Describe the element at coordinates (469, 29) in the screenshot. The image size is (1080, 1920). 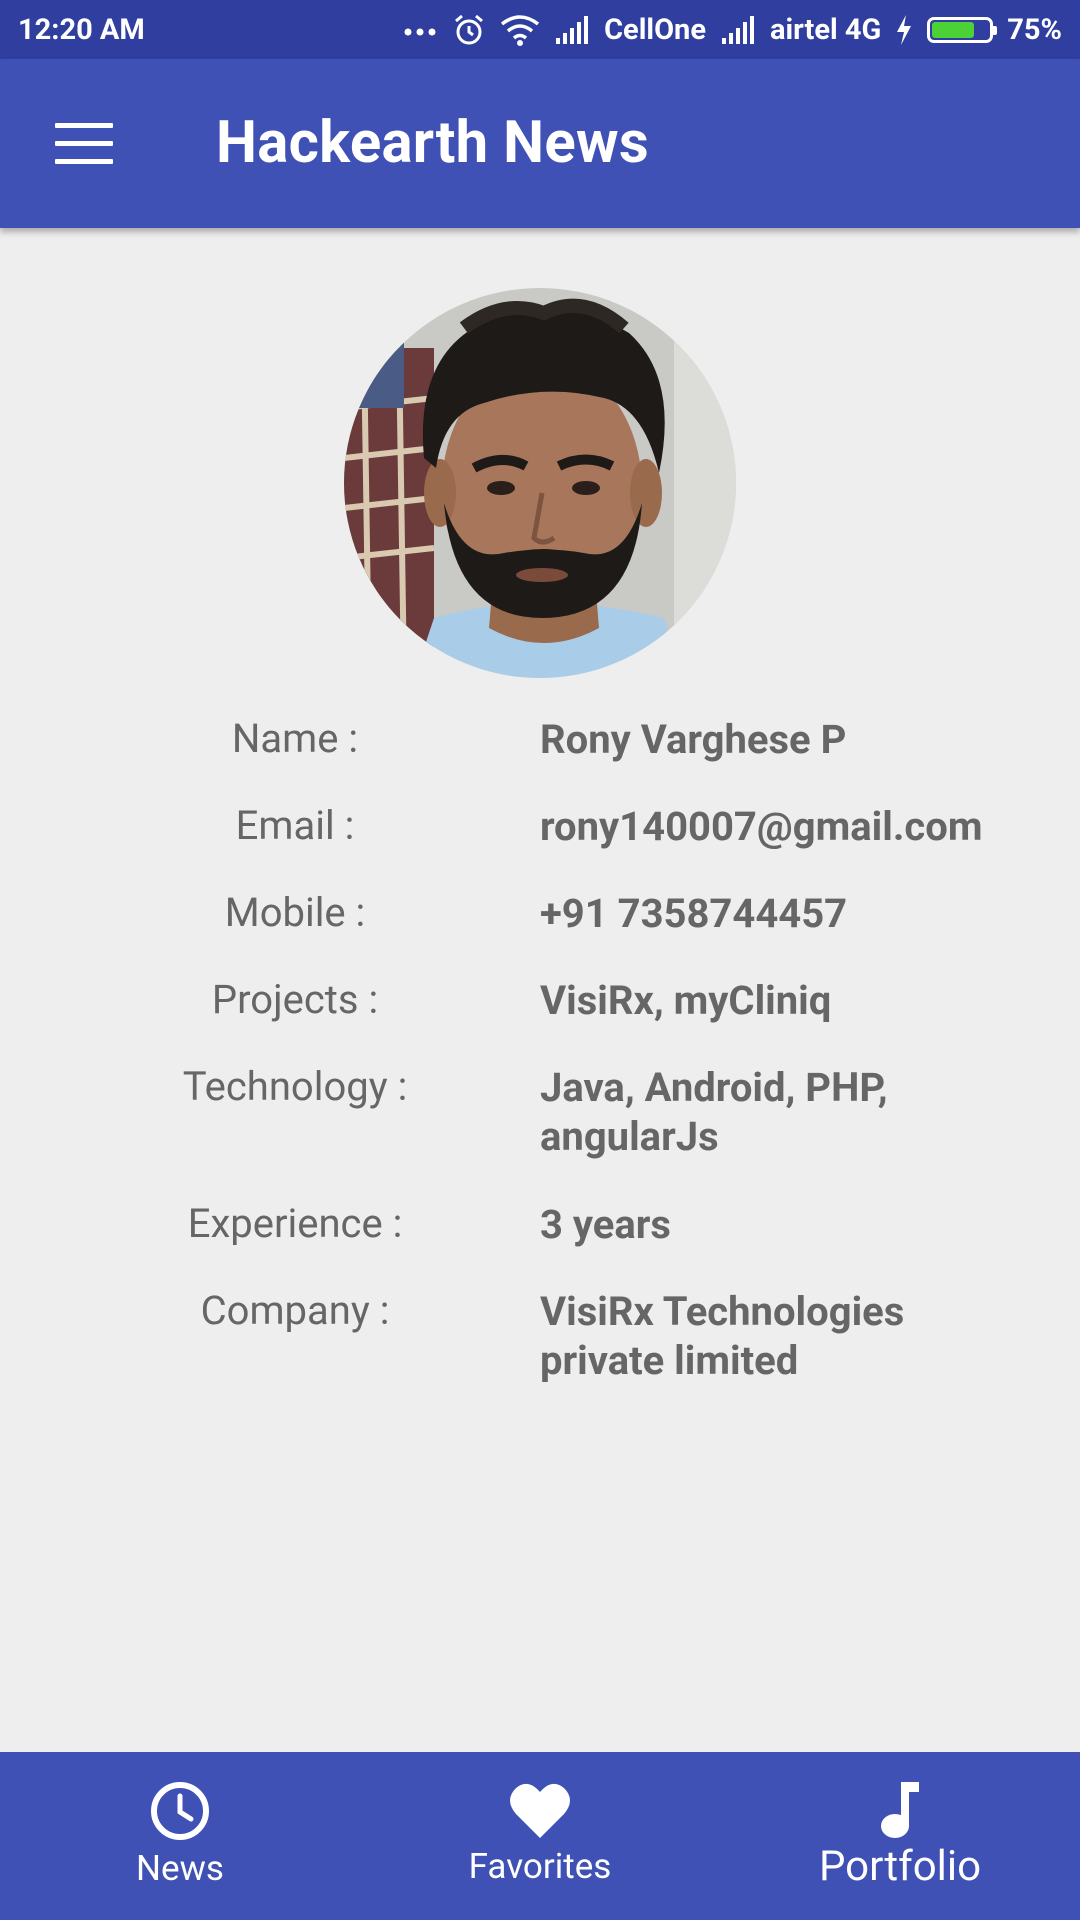
I see `alarm-icon` at that location.